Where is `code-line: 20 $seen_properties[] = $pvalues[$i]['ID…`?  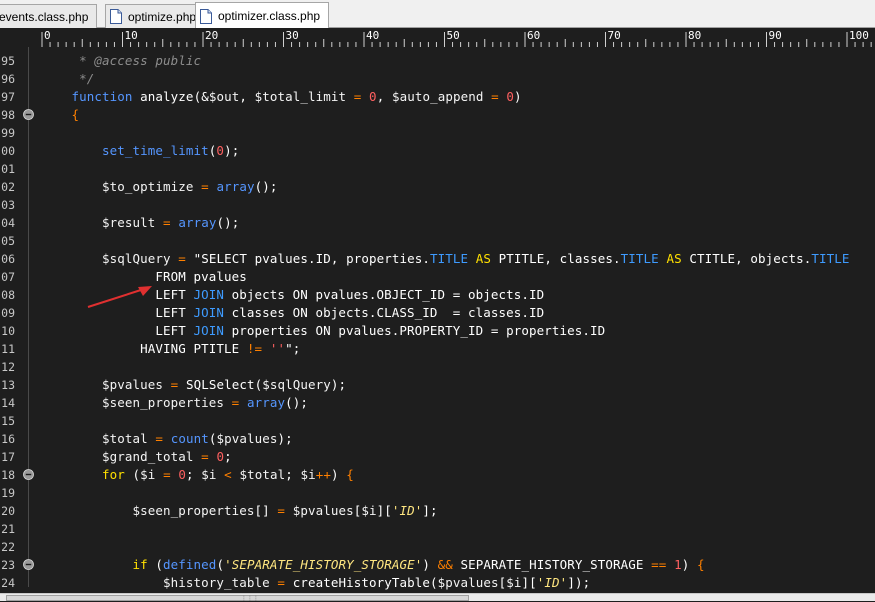 code-line: 20 $seen_properties[] = $pvalues[$i]['ID… is located at coordinates (437, 511).